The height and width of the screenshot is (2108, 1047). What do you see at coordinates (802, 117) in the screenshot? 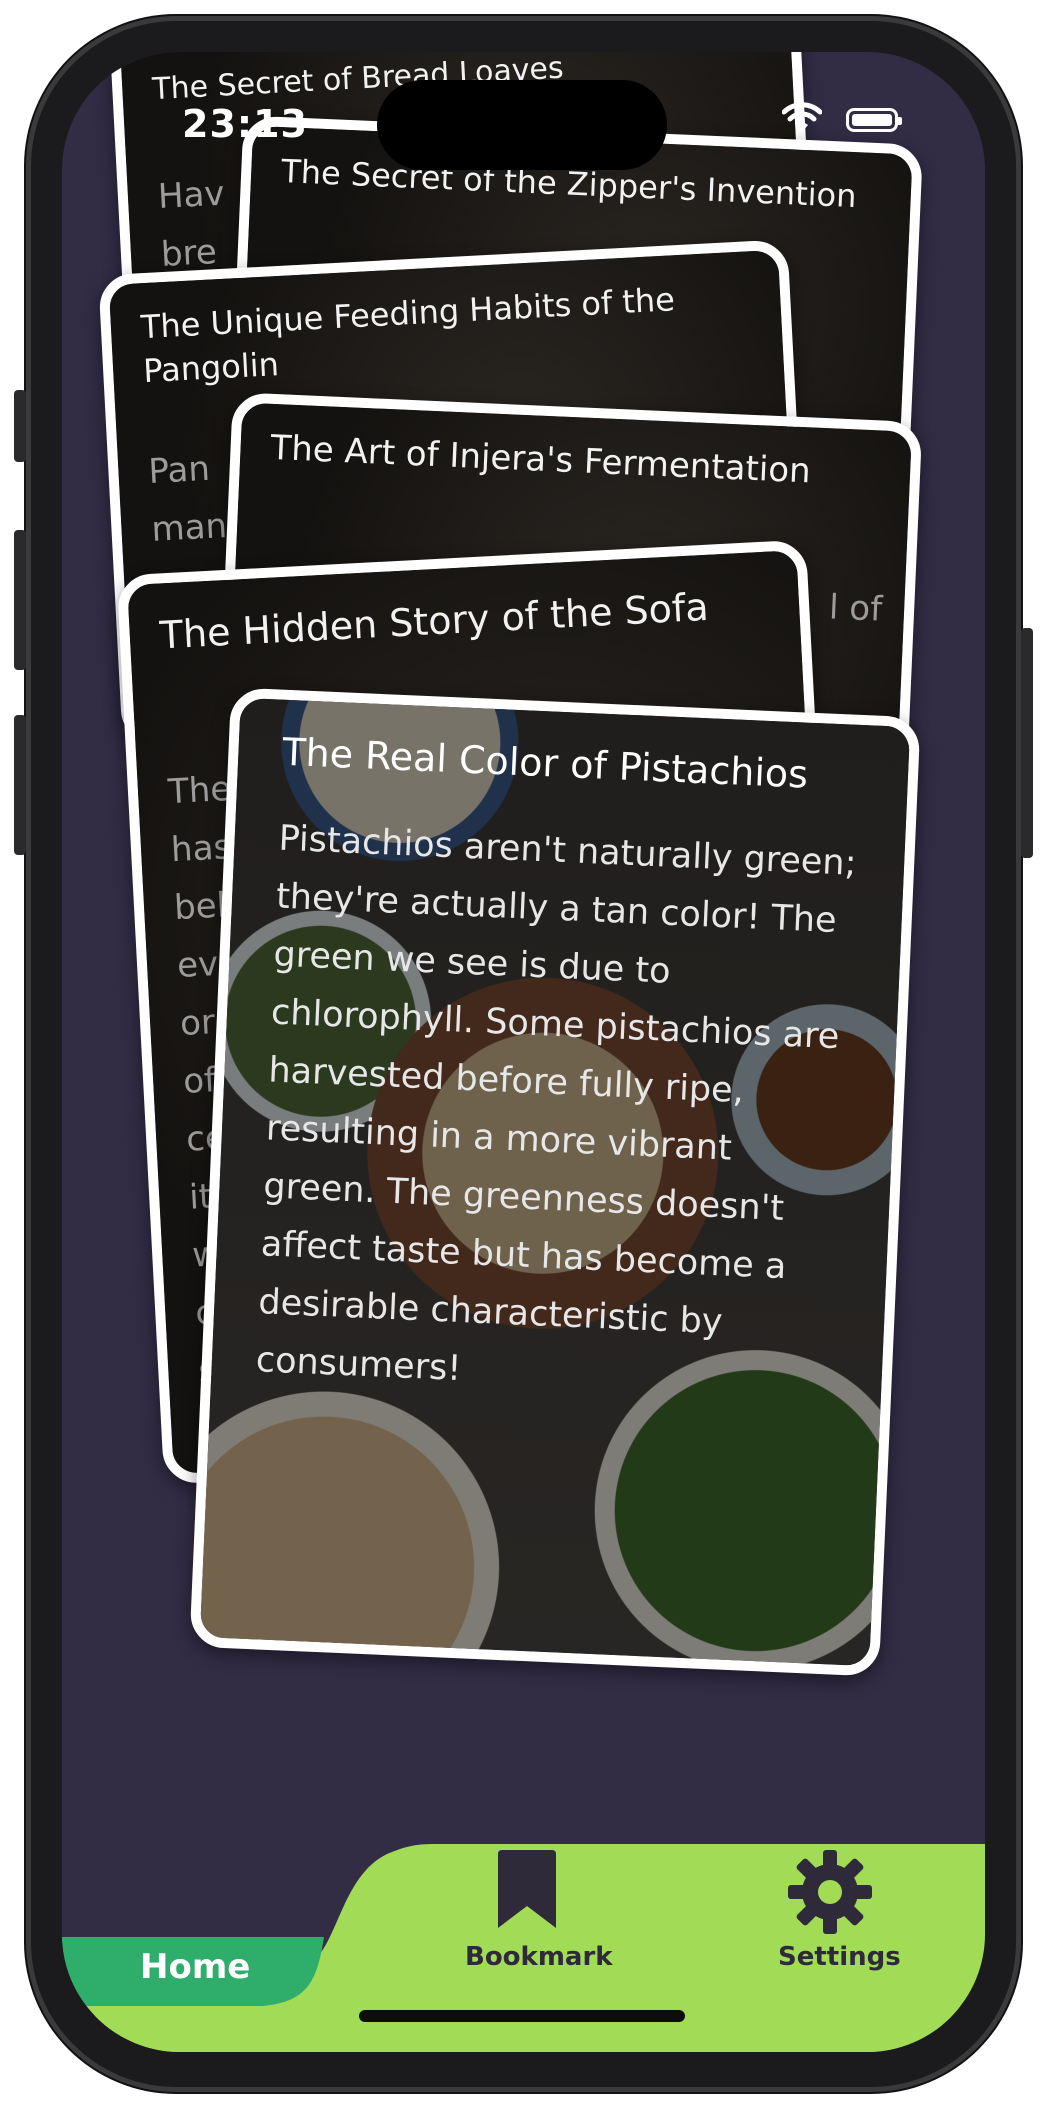
I see `wifi-icon` at bounding box center [802, 117].